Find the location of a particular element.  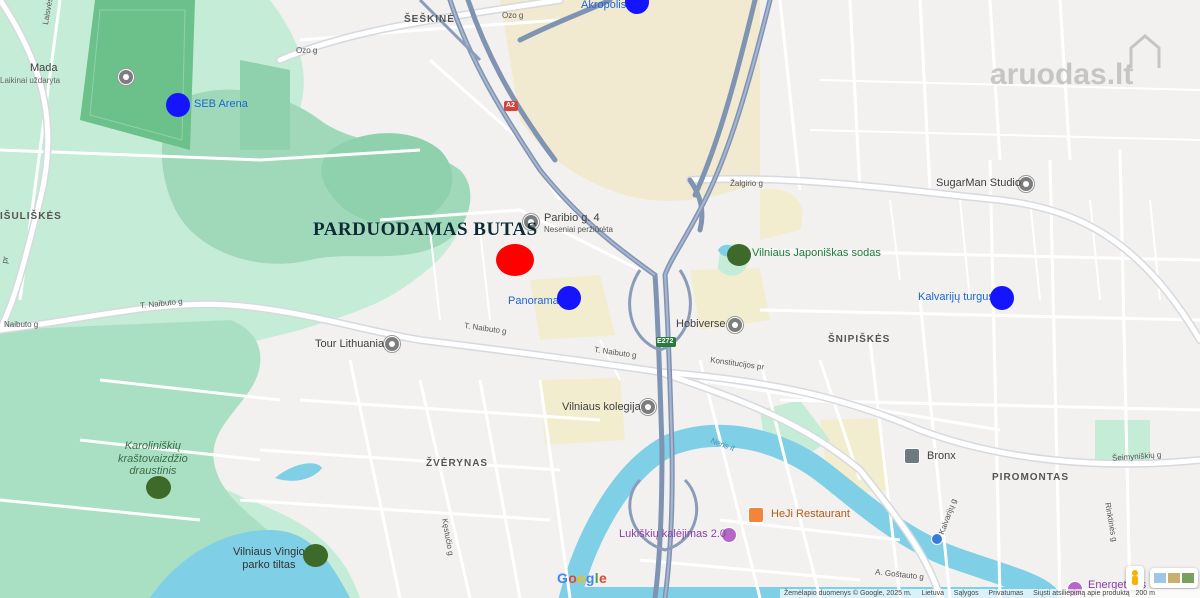

aruodas-watermark: aruodas.lt is located at coordinates (1062, 74).